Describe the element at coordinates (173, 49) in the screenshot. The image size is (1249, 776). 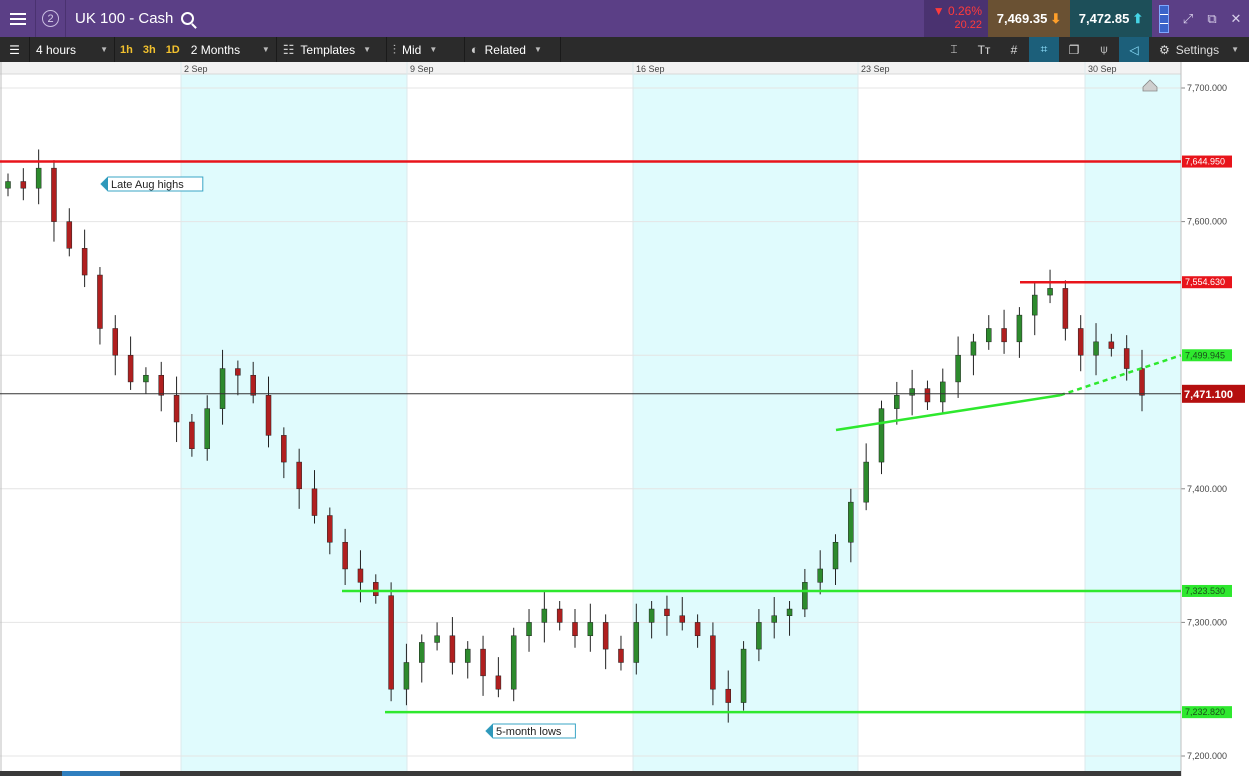
I see `quick-frame-1d: 1D` at that location.